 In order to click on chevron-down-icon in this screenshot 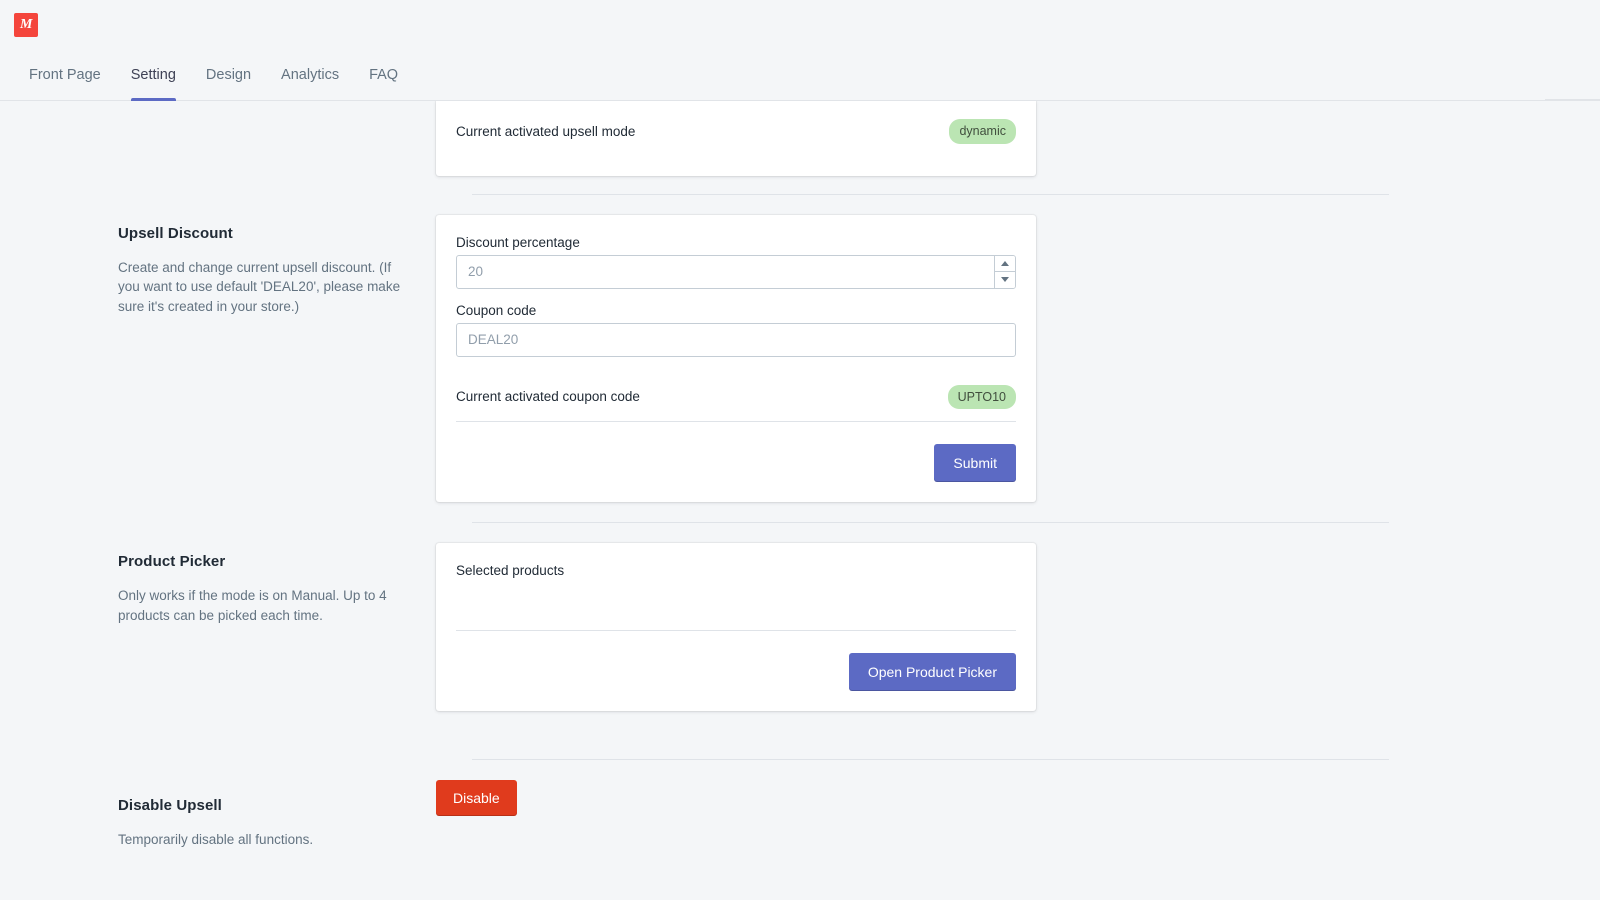, I will do `click(1005, 279)`.